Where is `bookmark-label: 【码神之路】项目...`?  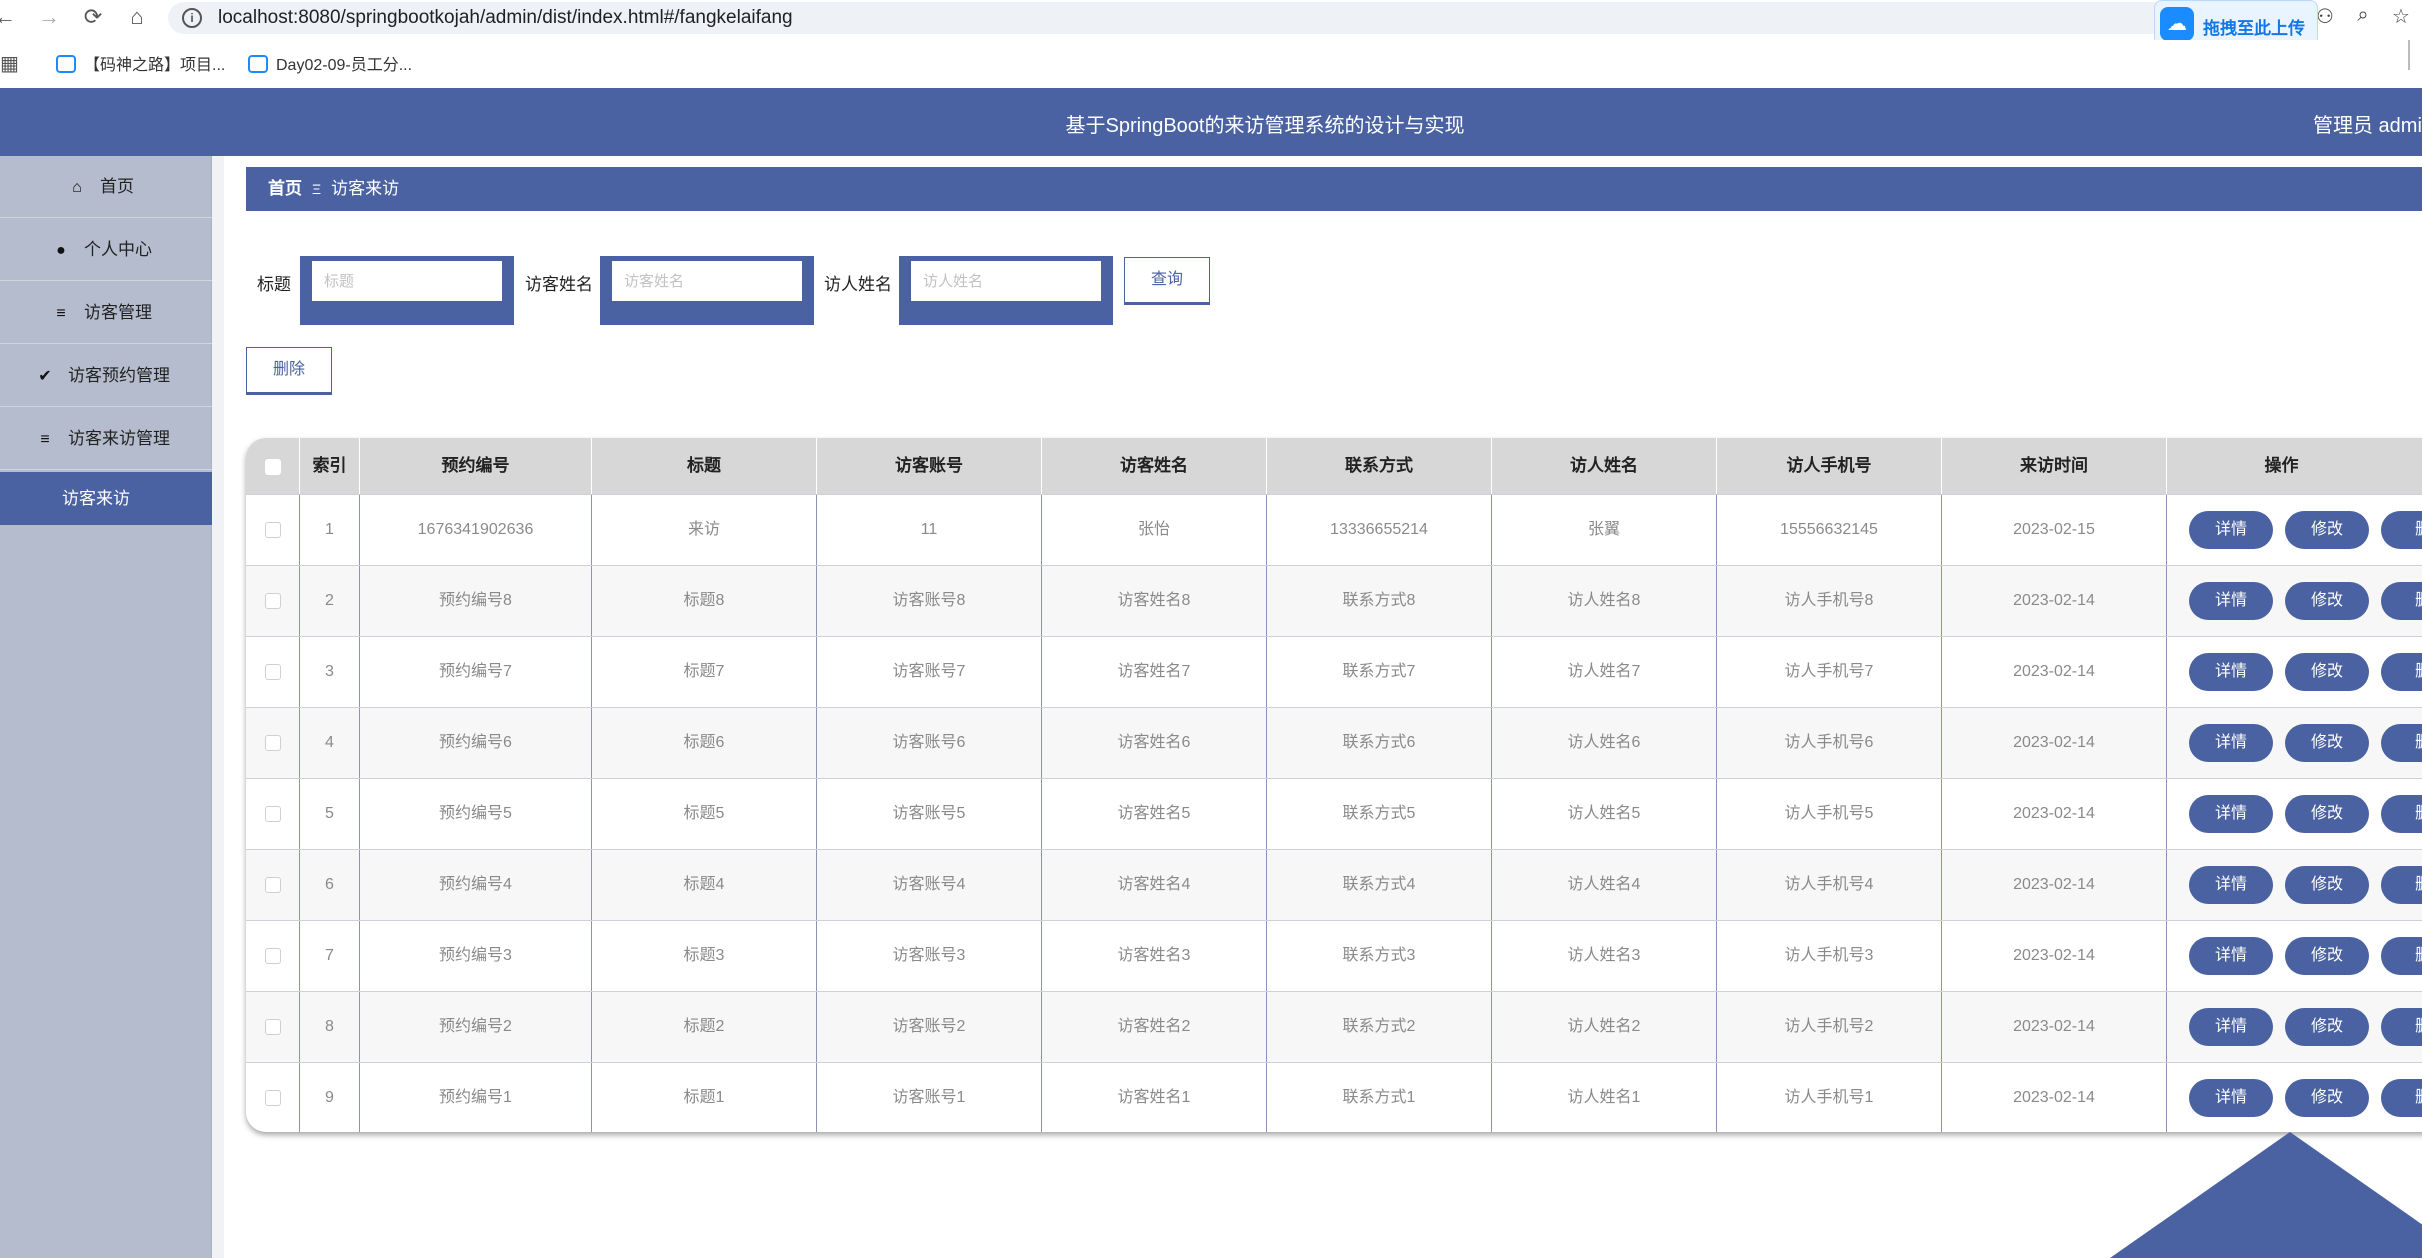
bookmark-label: 【码神之路】项目... is located at coordinates (155, 65).